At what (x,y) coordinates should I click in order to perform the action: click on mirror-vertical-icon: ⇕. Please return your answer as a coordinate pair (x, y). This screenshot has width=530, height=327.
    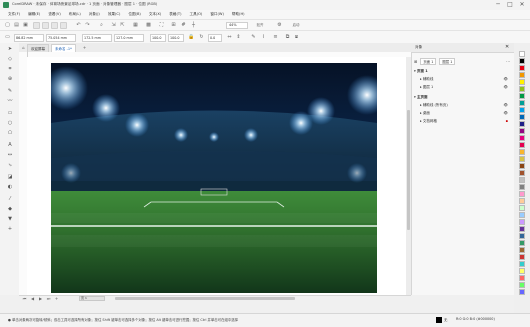
    Looking at the image, I should click on (238, 37).